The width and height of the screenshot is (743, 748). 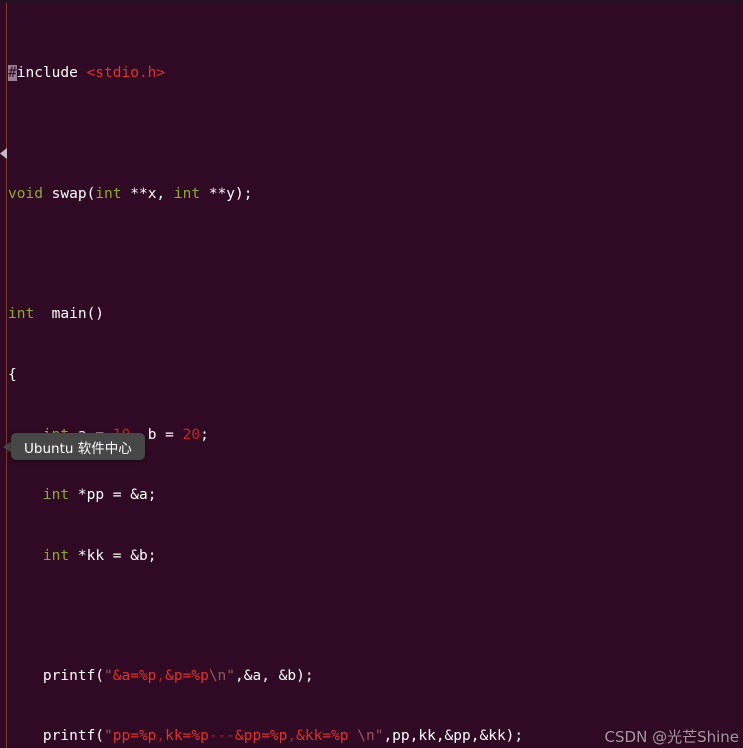 I want to click on csdn-watermark: CSDN @光芒Shine, so click(x=671, y=737).